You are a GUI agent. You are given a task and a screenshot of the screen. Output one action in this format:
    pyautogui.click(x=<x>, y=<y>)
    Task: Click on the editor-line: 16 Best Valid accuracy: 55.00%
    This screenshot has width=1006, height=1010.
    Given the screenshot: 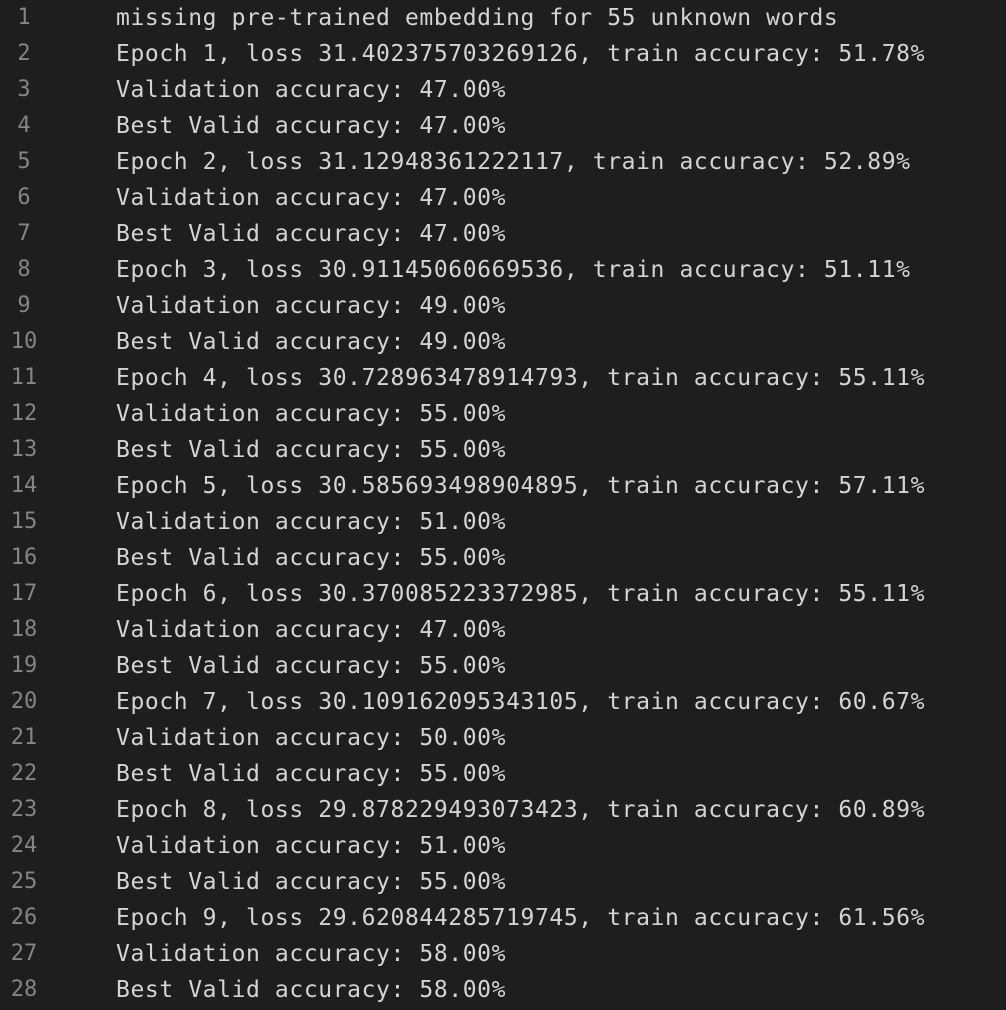 What is the action you would take?
    pyautogui.click(x=503, y=558)
    